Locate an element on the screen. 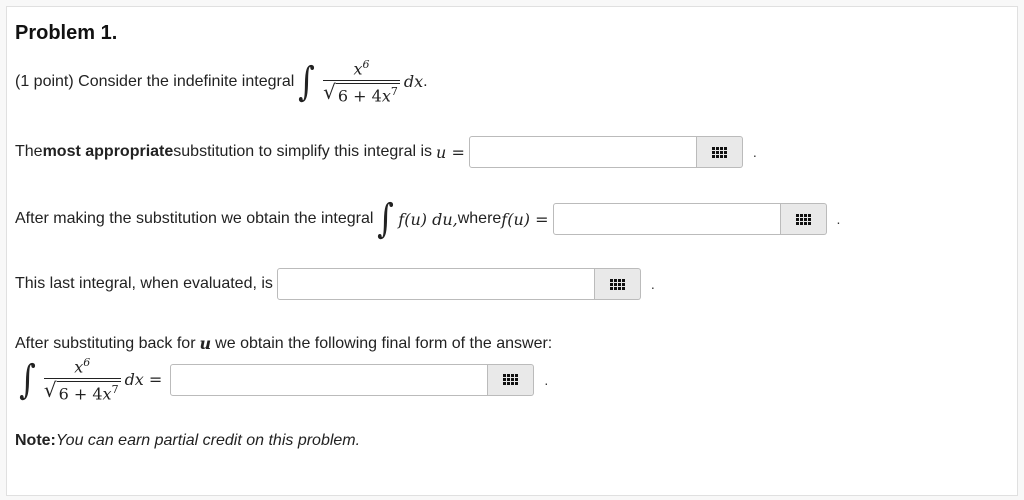 This screenshot has width=1024, height=500. answer-1-palette-button is located at coordinates (719, 152).